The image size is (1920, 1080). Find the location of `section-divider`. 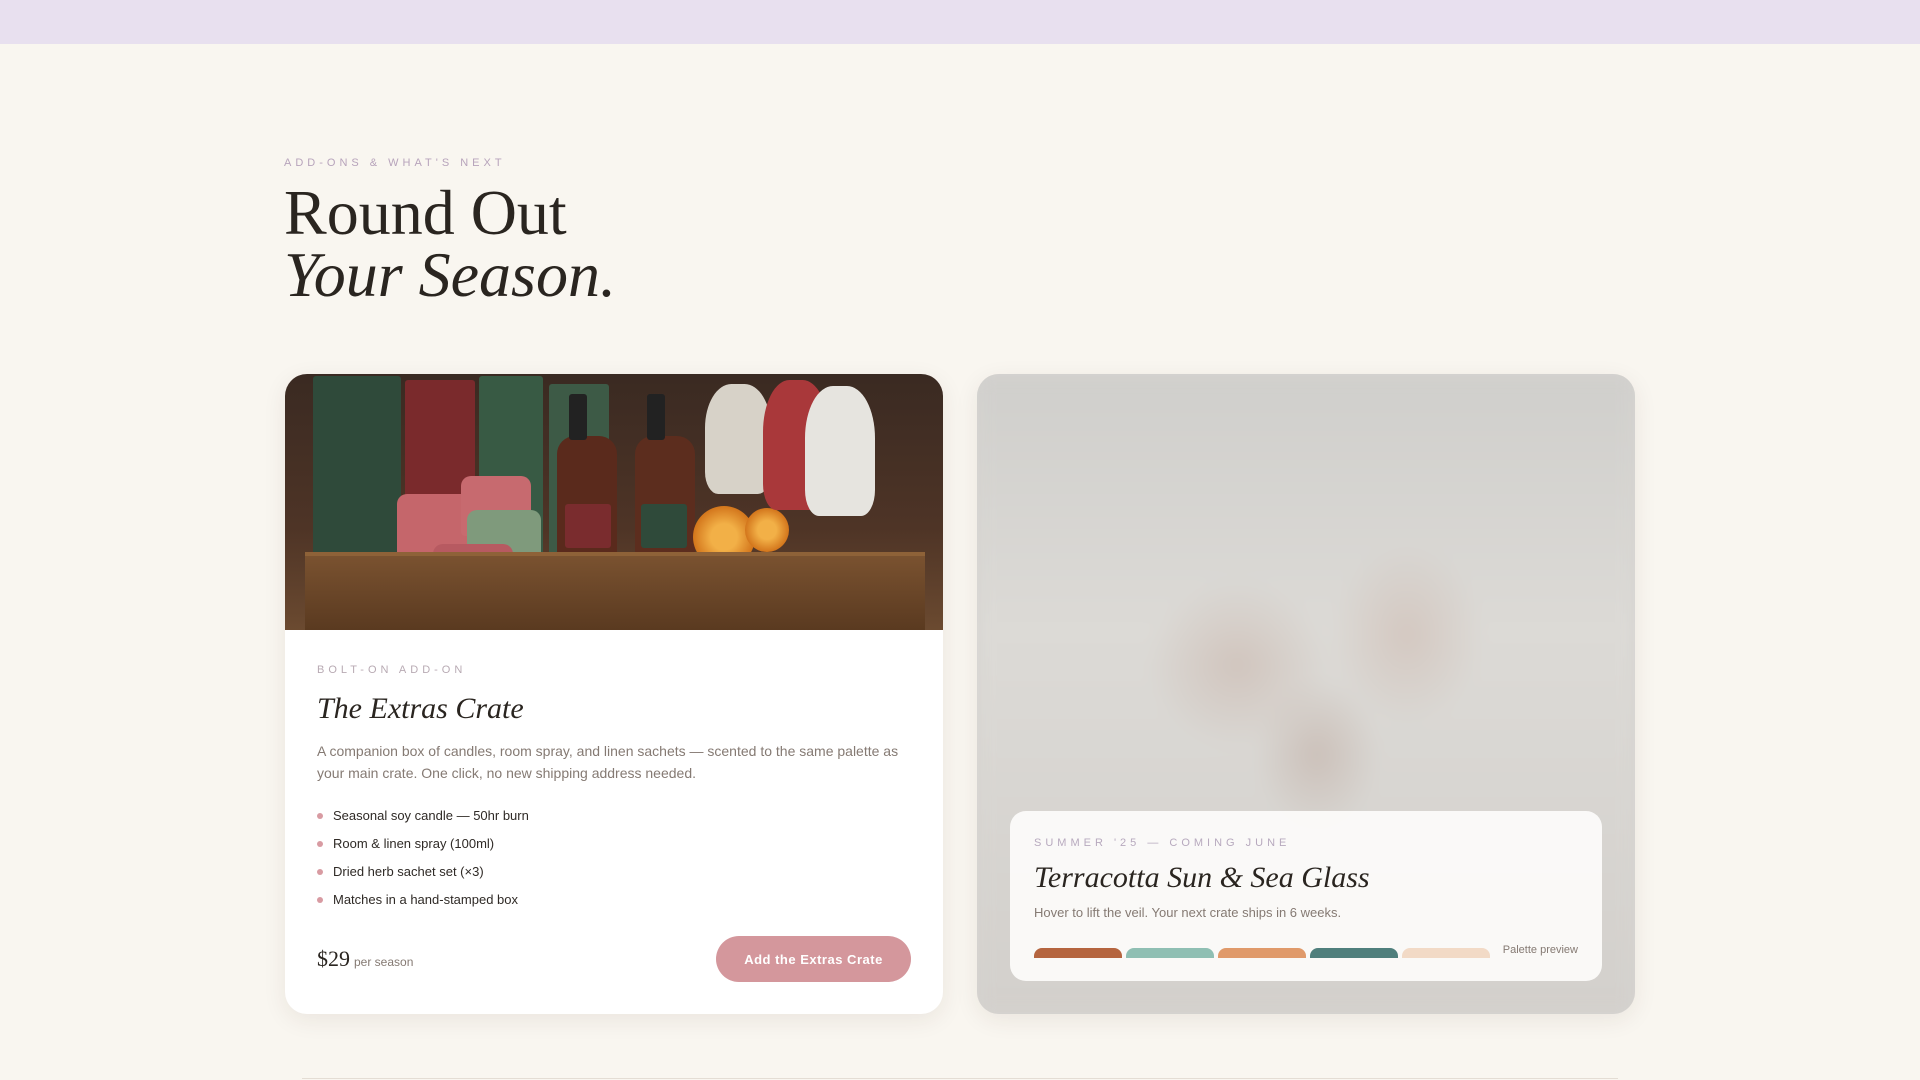

section-divider is located at coordinates (960, 1078).